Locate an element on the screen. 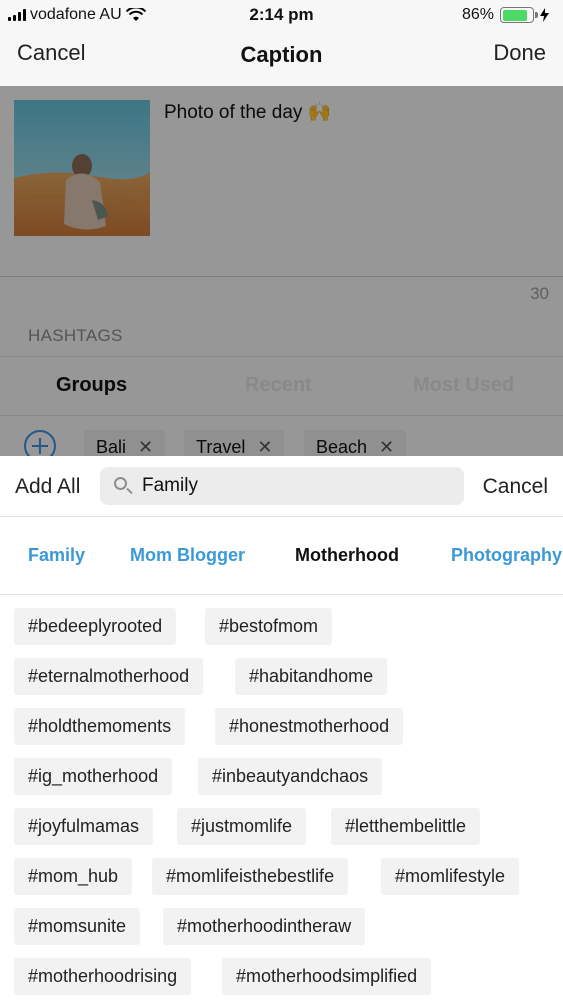 The width and height of the screenshot is (563, 1000). segment-recent: Recent is located at coordinates (278, 385).